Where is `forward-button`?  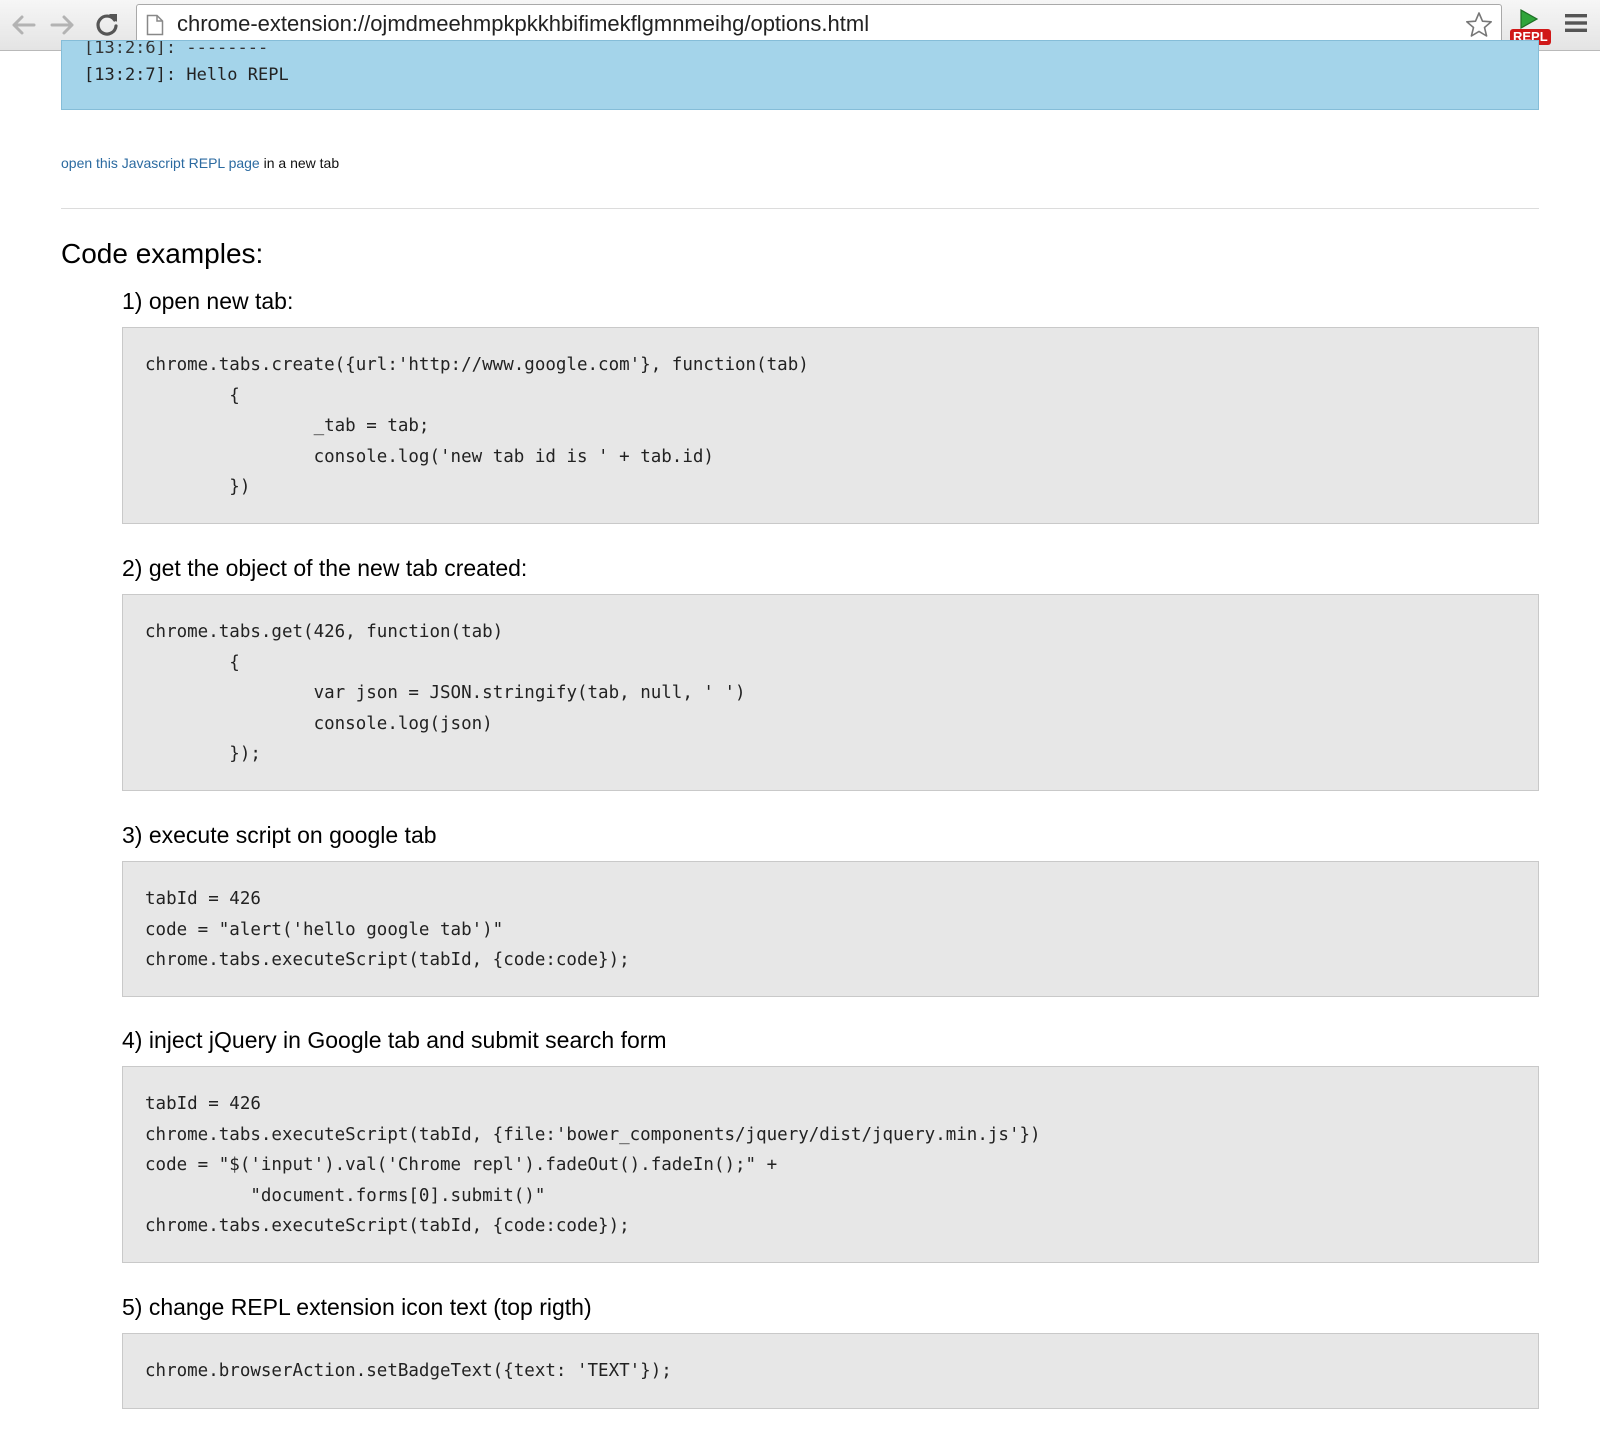
forward-button is located at coordinates (63, 25).